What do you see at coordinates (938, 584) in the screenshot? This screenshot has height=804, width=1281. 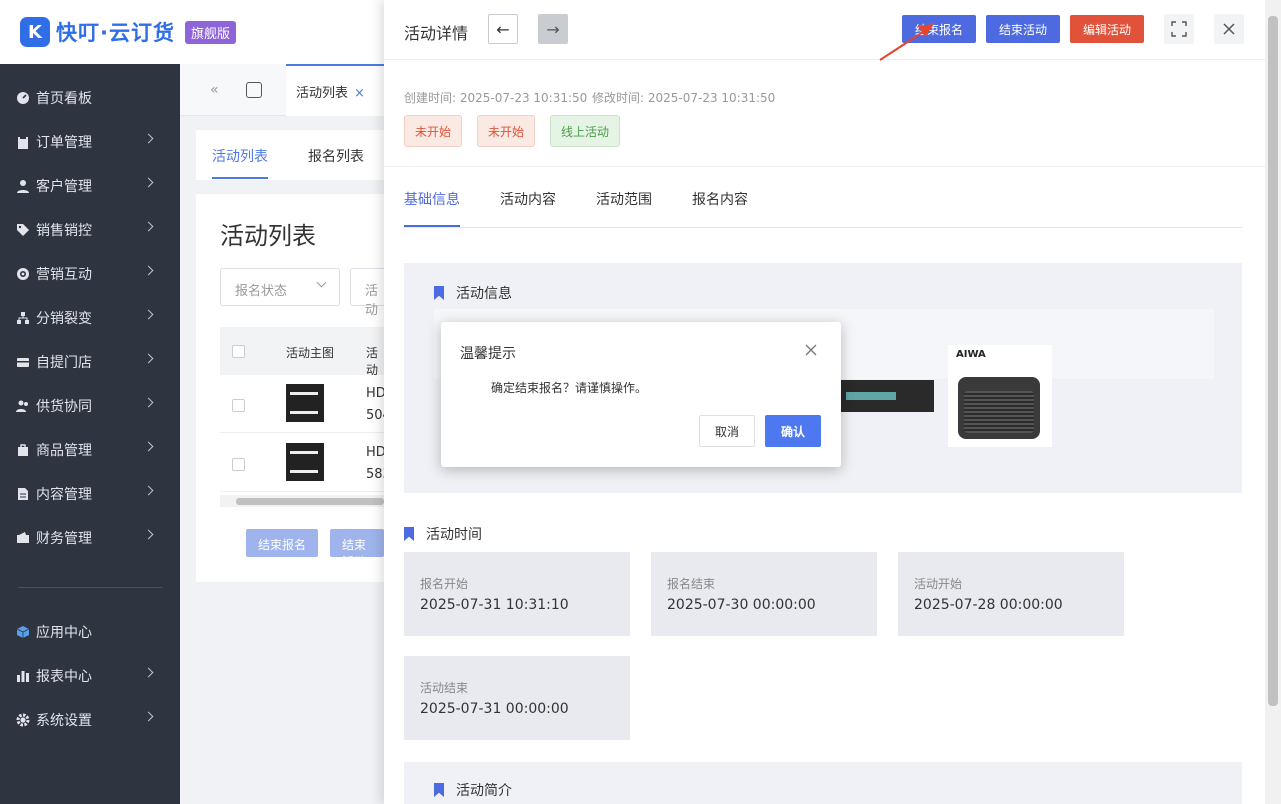 I see `time-label: 活动开始` at bounding box center [938, 584].